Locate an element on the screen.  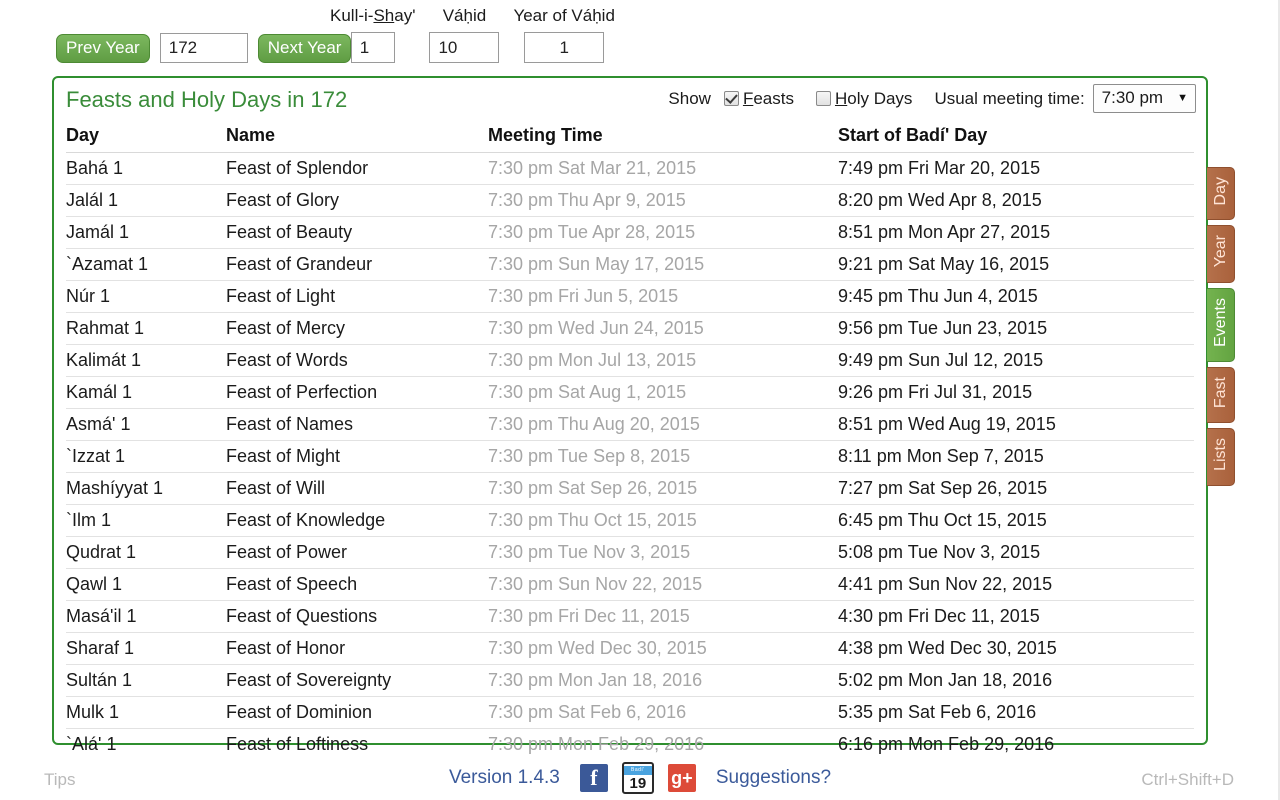
cell-day: Sharaf 1 is located at coordinates (146, 648).